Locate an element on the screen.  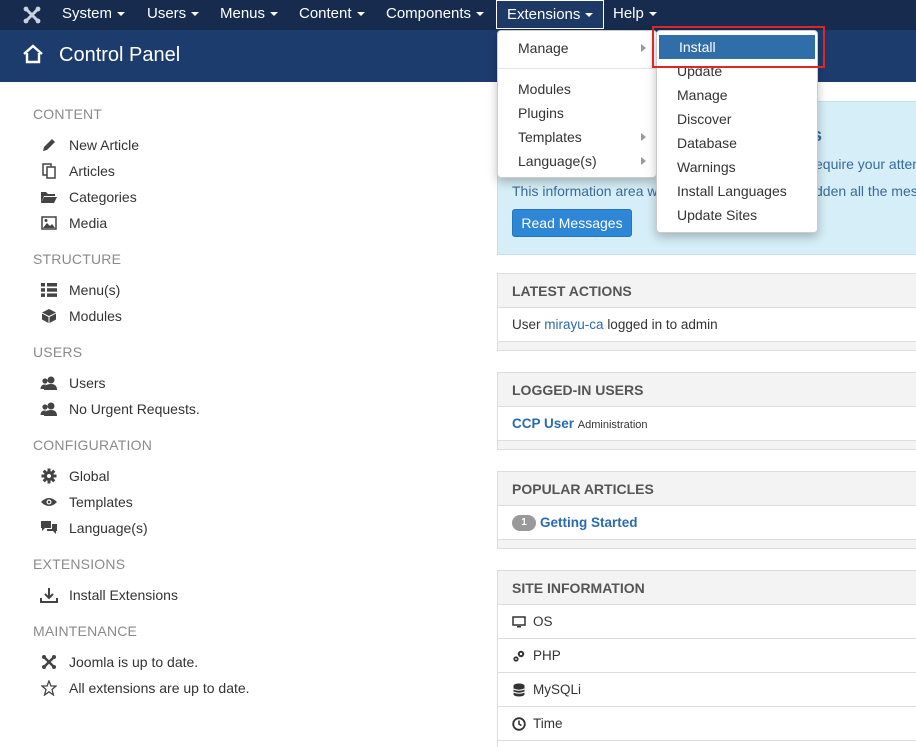
database-icon is located at coordinates (519, 690).